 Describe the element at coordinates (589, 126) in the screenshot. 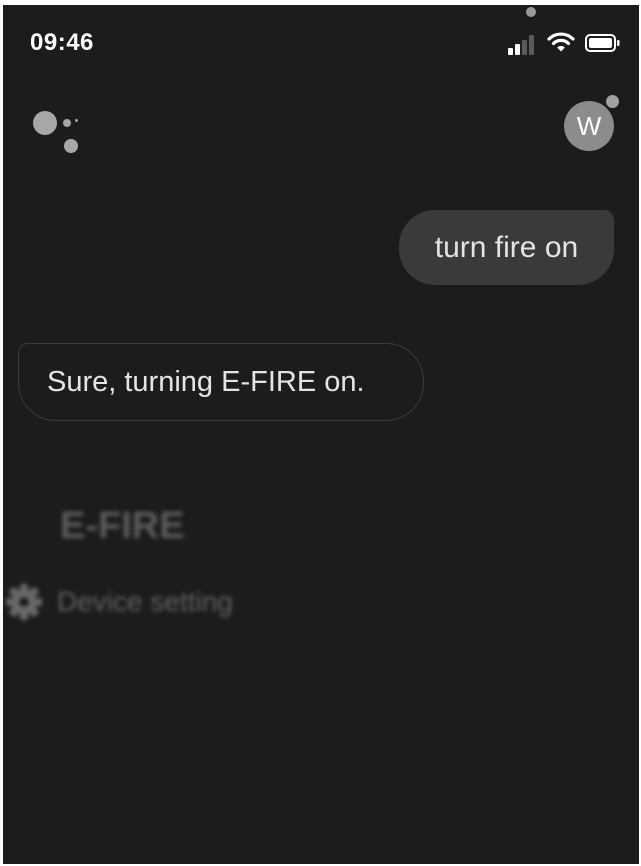

I see `user-avatar: W` at that location.